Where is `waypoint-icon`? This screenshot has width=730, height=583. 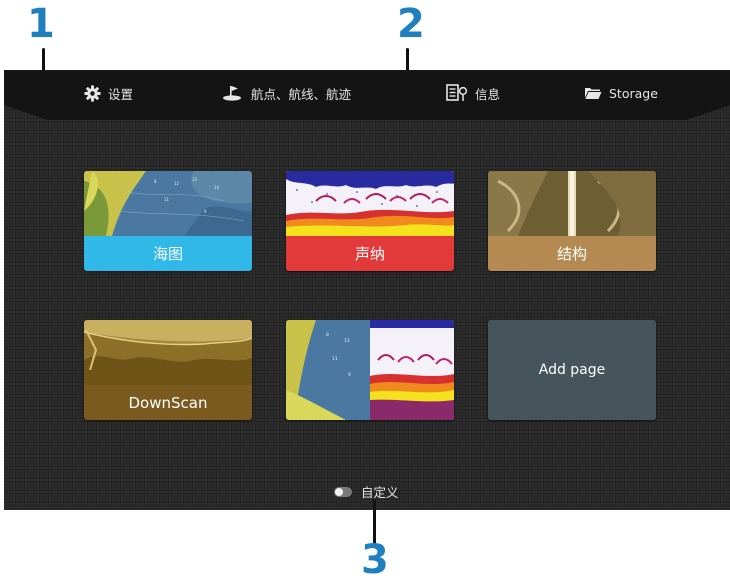 waypoint-icon is located at coordinates (232, 93).